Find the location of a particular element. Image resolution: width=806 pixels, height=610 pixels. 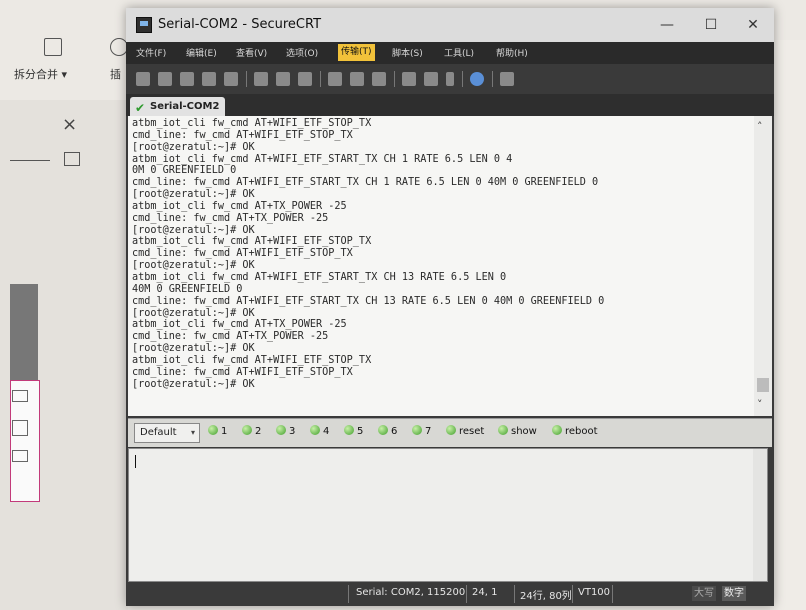

button-3: 3 is located at coordinates (285, 433).